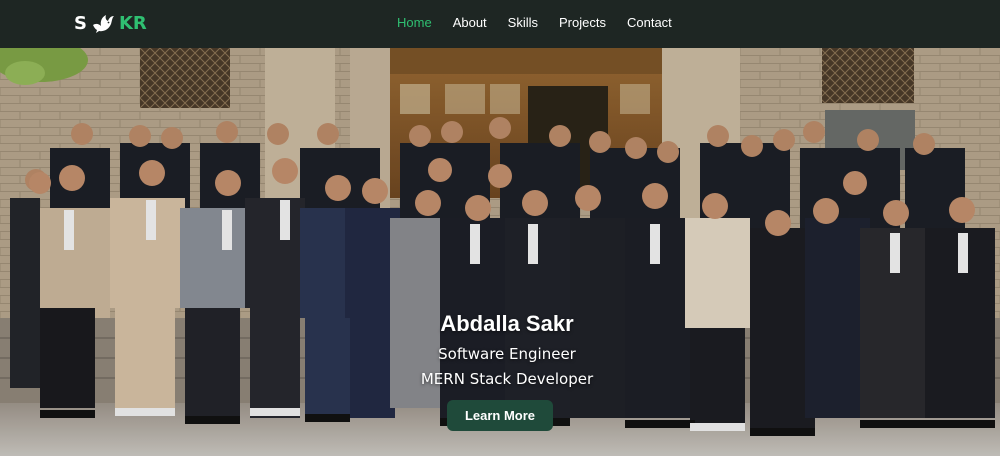 This screenshot has width=1000, height=456. Describe the element at coordinates (523, 22) in the screenshot. I see `nav-skills: Skills` at that location.